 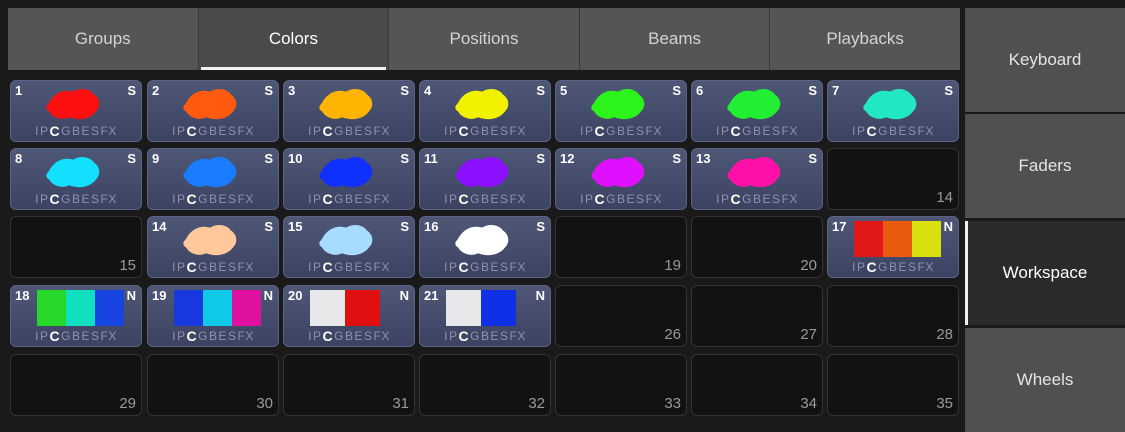 What do you see at coordinates (700, 90) in the screenshot?
I see `preset-number: 6` at bounding box center [700, 90].